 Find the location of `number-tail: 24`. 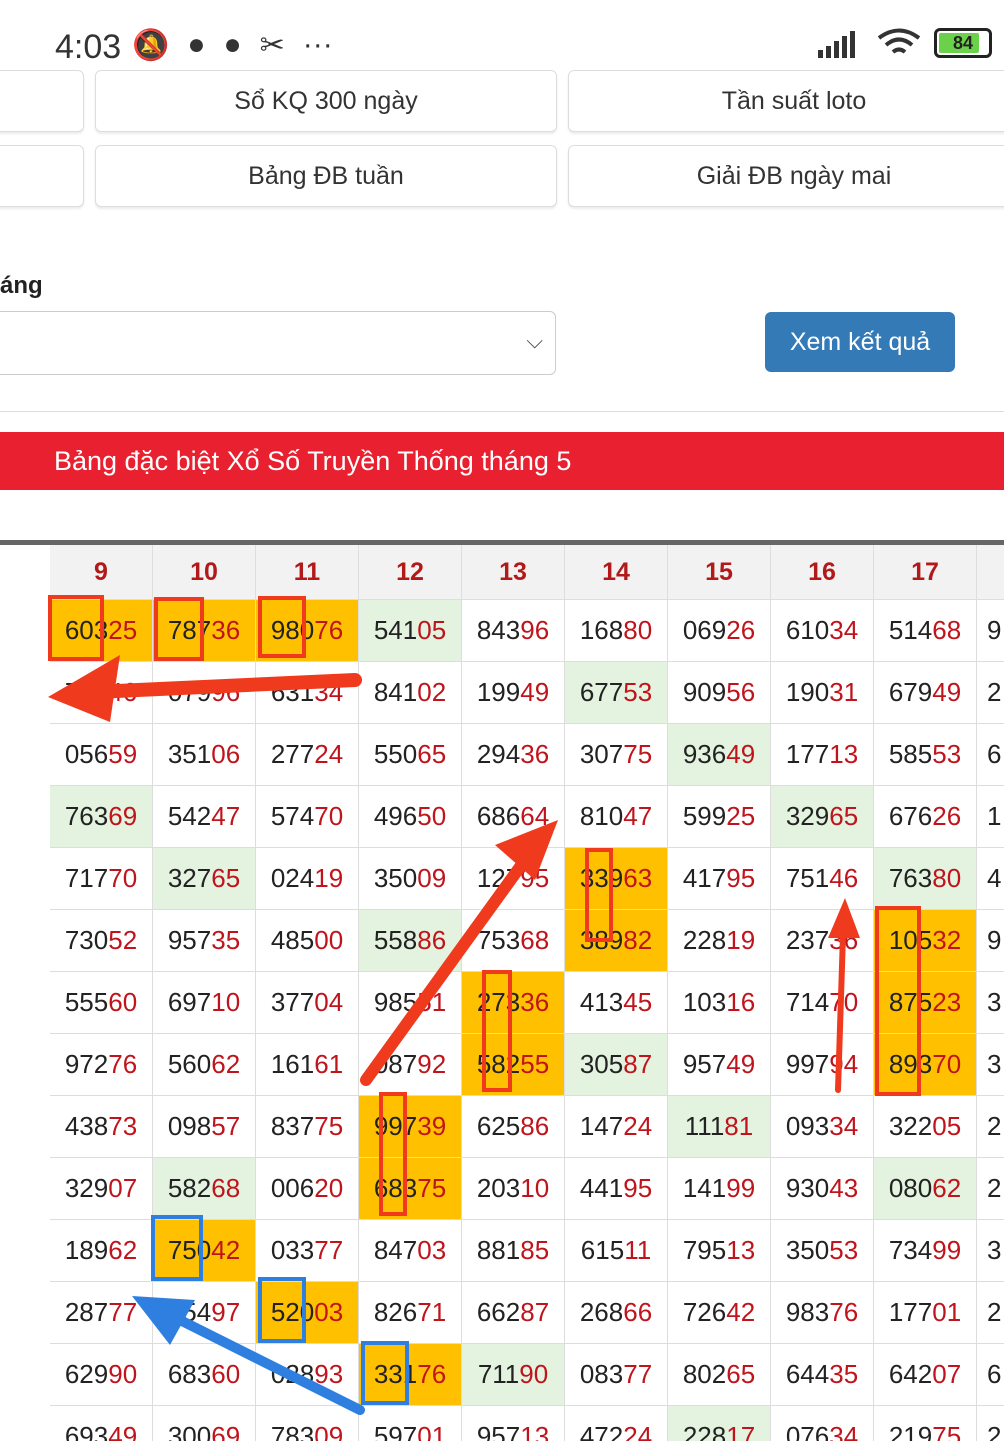

number-tail: 24 is located at coordinates (638, 1431).